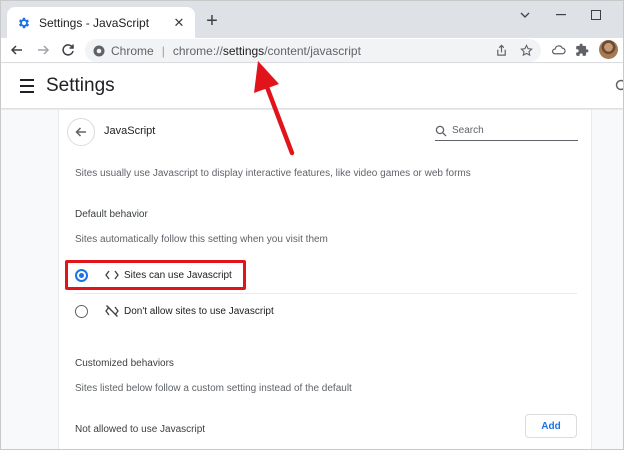  What do you see at coordinates (111, 214) in the screenshot?
I see `default-behavior-heading: Default behavior` at bounding box center [111, 214].